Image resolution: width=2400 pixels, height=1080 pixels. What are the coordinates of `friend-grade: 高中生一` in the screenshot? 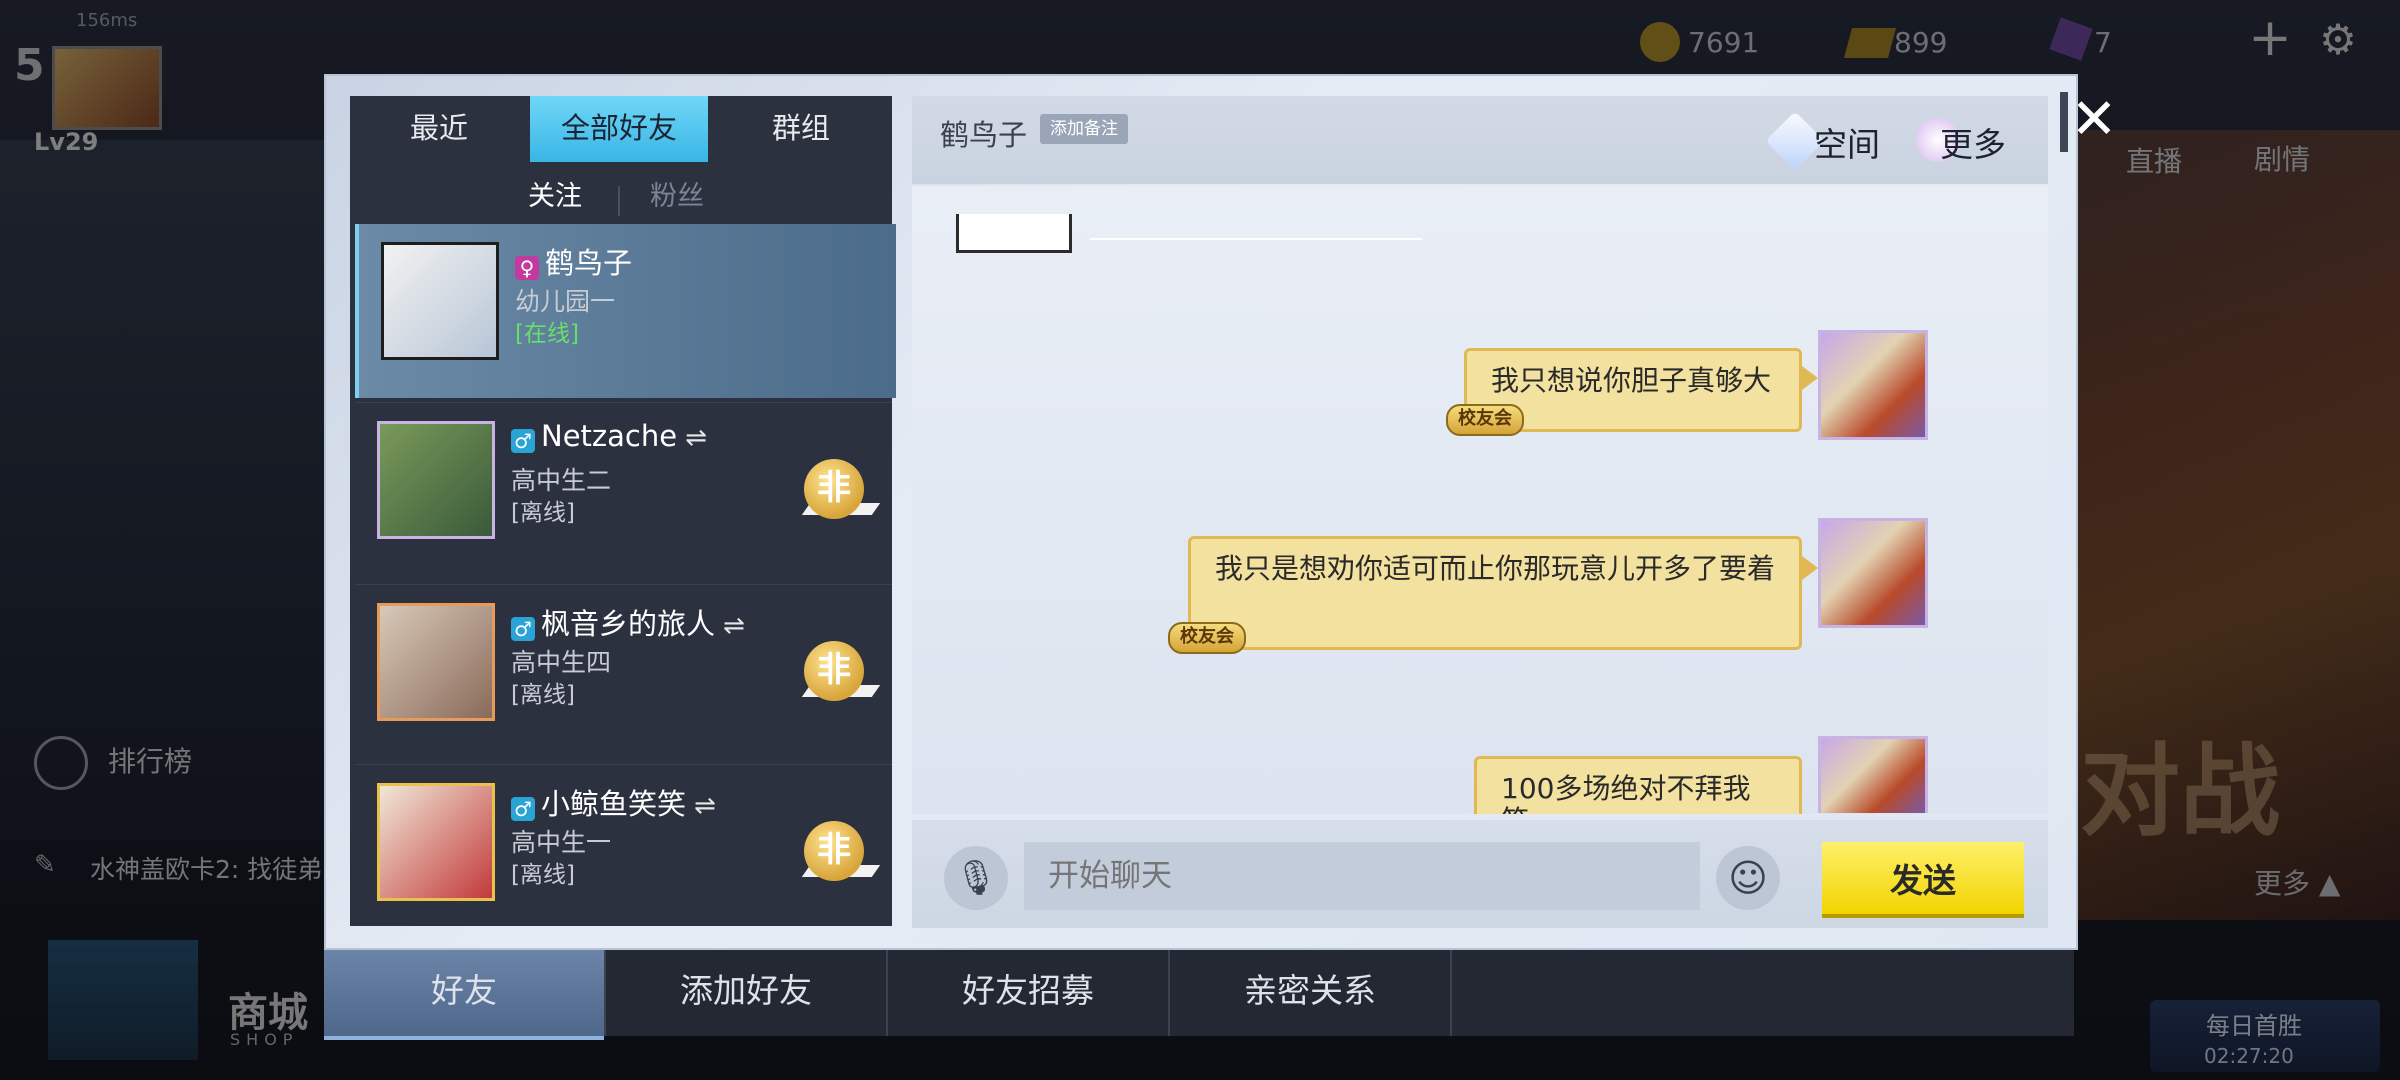 It's located at (561, 842).